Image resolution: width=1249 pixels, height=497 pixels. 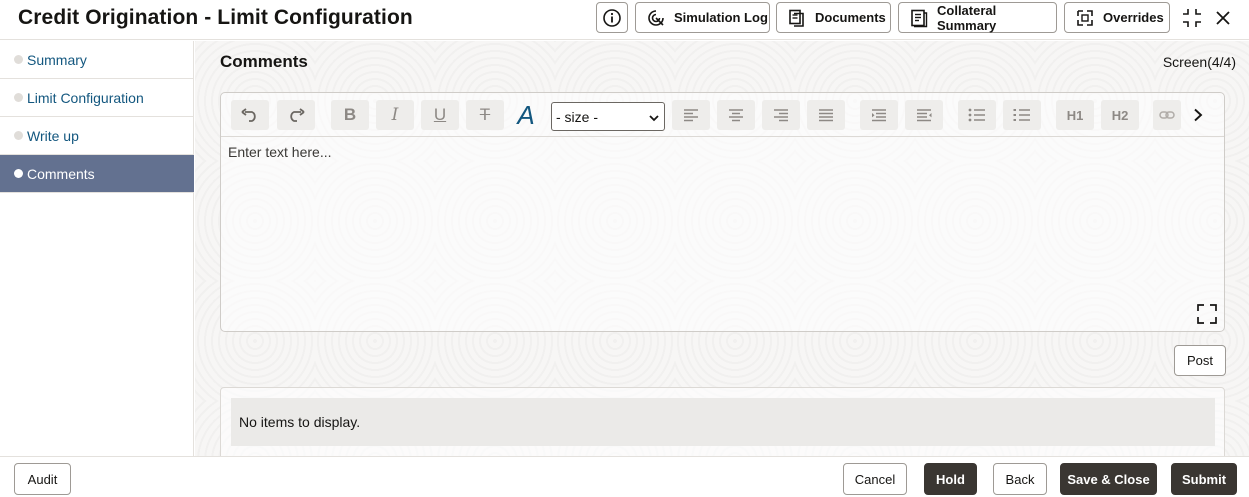 I want to click on sidebar-item-label: Limit Configuration, so click(x=85, y=97).